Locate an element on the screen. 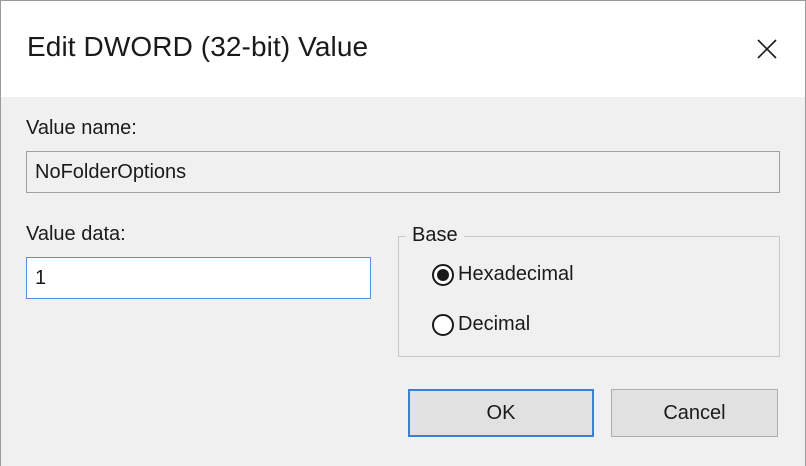  close-button is located at coordinates (767, 49).